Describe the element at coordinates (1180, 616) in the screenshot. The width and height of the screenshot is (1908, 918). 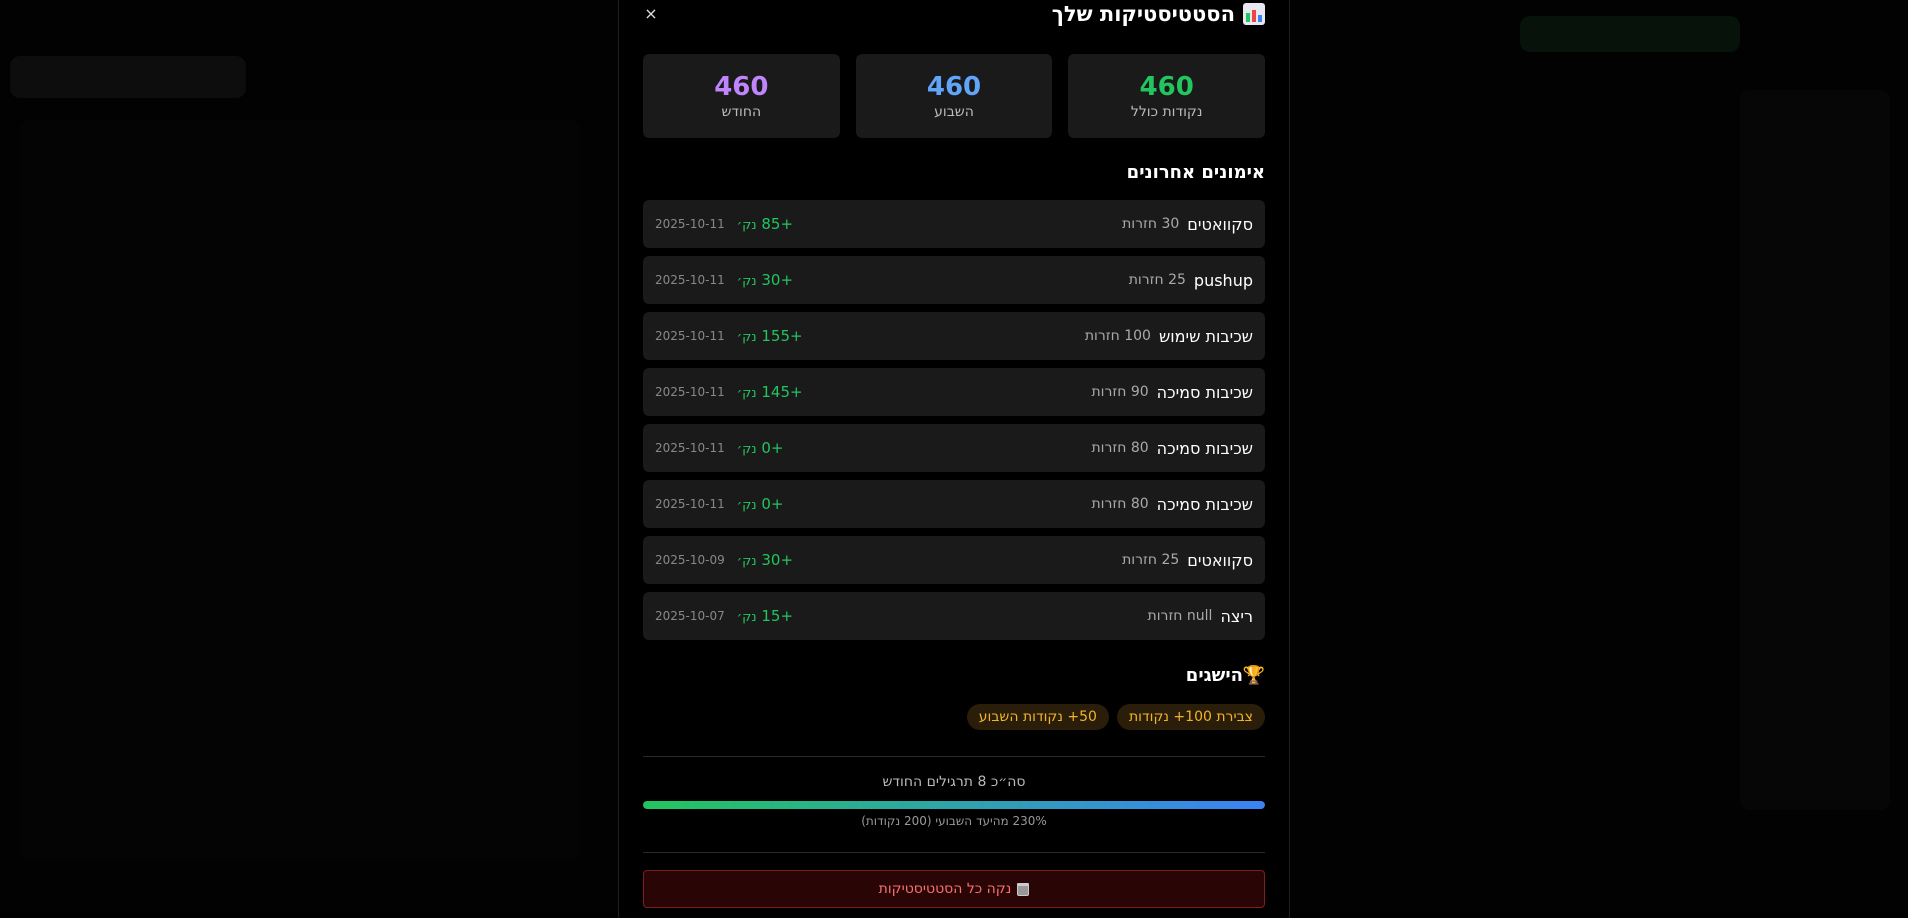
I see `workout-reps: null חזרות` at that location.